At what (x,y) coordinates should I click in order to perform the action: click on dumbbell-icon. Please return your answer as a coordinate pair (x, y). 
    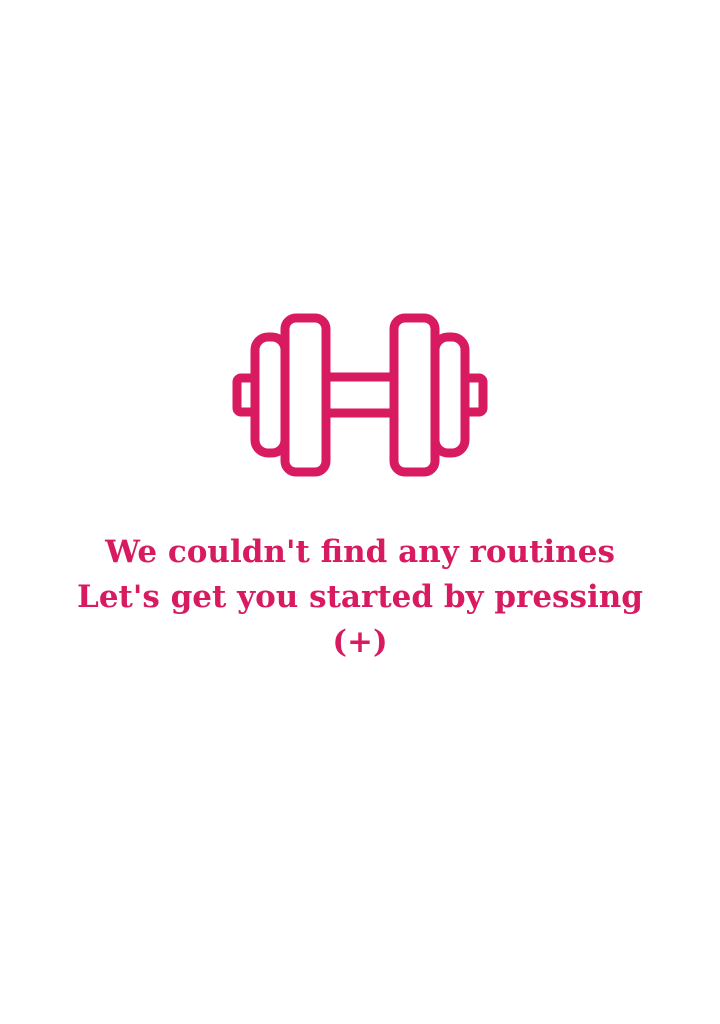
    Looking at the image, I should click on (360, 395).